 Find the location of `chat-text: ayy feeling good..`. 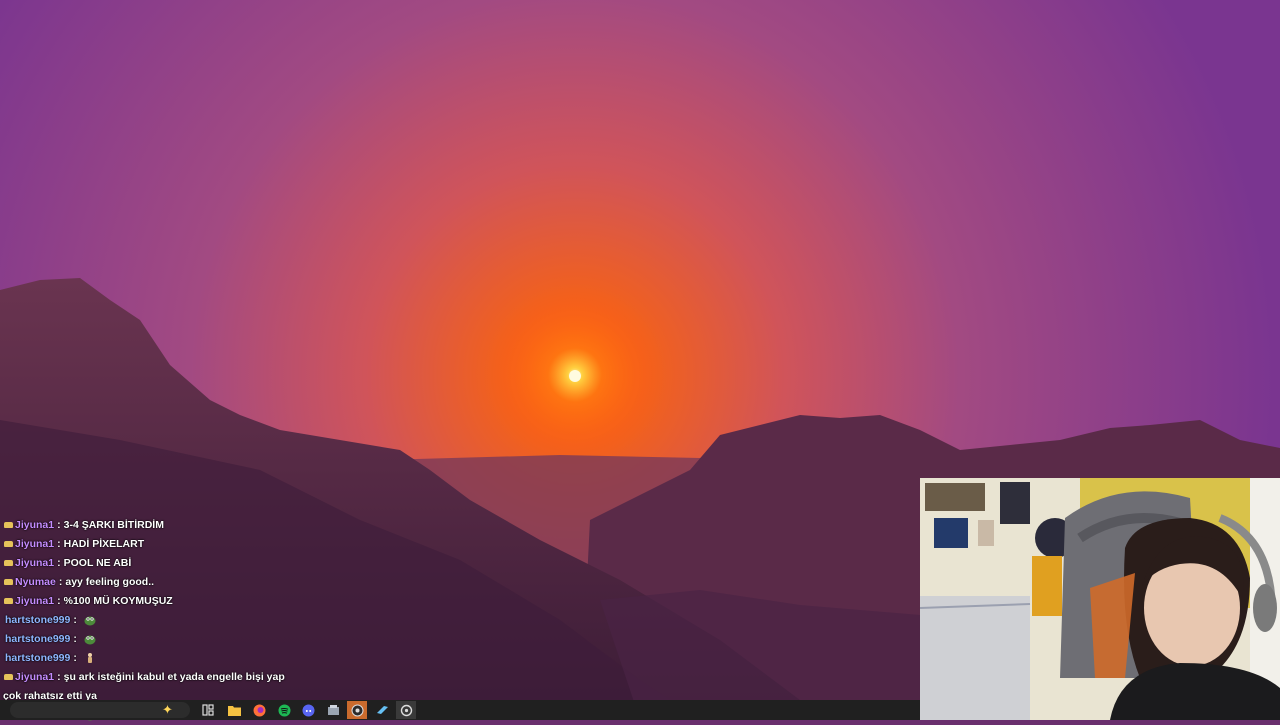

chat-text: ayy feeling good.. is located at coordinates (110, 582).